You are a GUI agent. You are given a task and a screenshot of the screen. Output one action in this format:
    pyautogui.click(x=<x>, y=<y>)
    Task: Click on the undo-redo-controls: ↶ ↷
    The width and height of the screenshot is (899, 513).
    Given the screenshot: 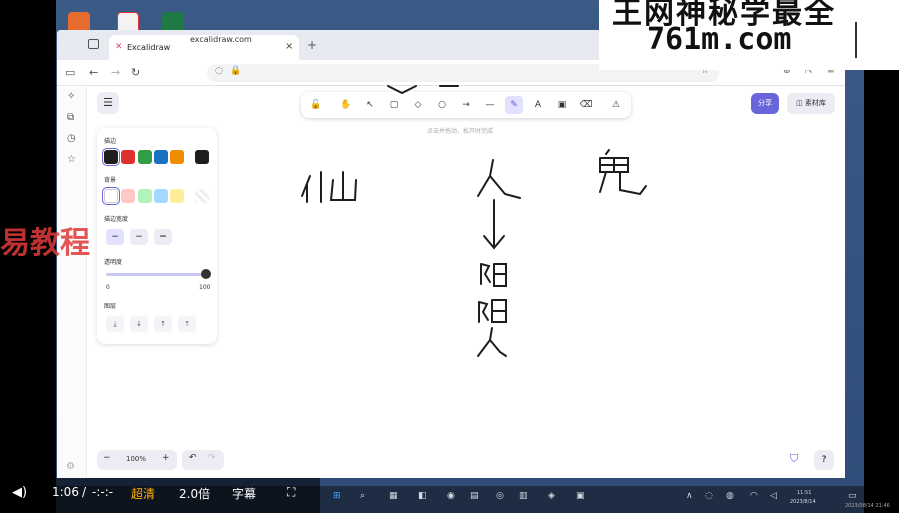 What is the action you would take?
    pyautogui.click(x=203, y=460)
    